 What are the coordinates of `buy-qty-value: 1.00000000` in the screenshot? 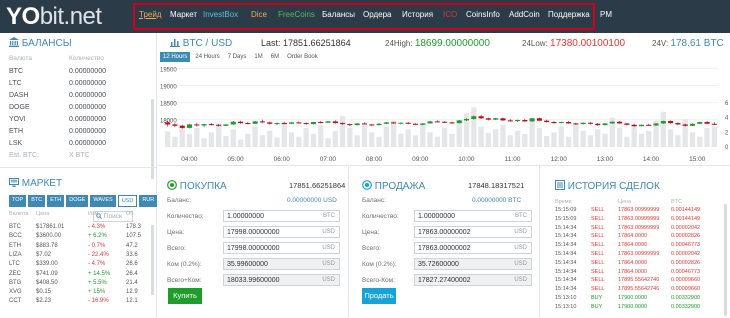 It's located at (245, 216).